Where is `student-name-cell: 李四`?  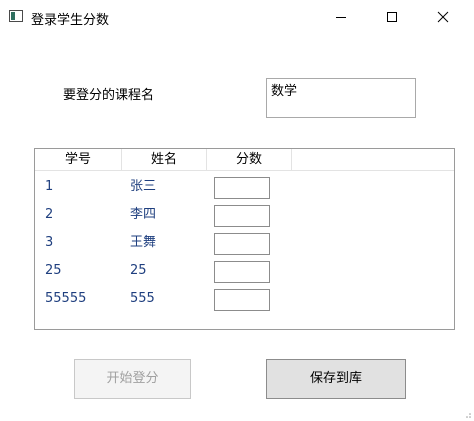
student-name-cell: 李四 is located at coordinates (143, 214).